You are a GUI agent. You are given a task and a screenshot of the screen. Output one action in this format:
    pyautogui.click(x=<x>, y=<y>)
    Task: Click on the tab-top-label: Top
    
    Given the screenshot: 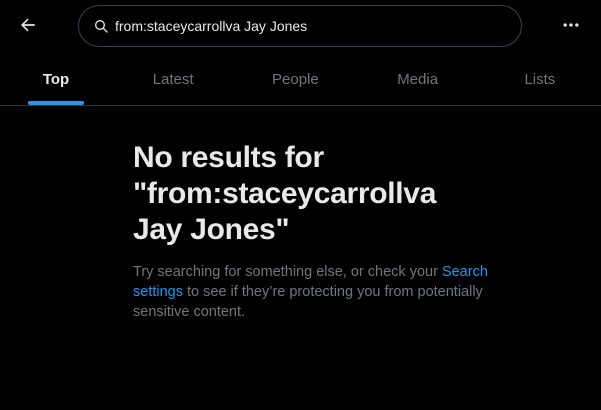 What is the action you would take?
    pyautogui.click(x=56, y=79)
    